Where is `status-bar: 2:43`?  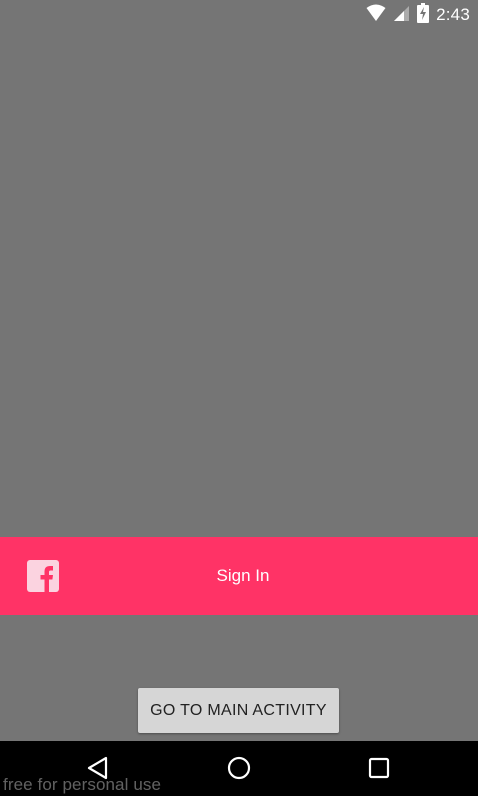
status-bar: 2:43 is located at coordinates (239, 15).